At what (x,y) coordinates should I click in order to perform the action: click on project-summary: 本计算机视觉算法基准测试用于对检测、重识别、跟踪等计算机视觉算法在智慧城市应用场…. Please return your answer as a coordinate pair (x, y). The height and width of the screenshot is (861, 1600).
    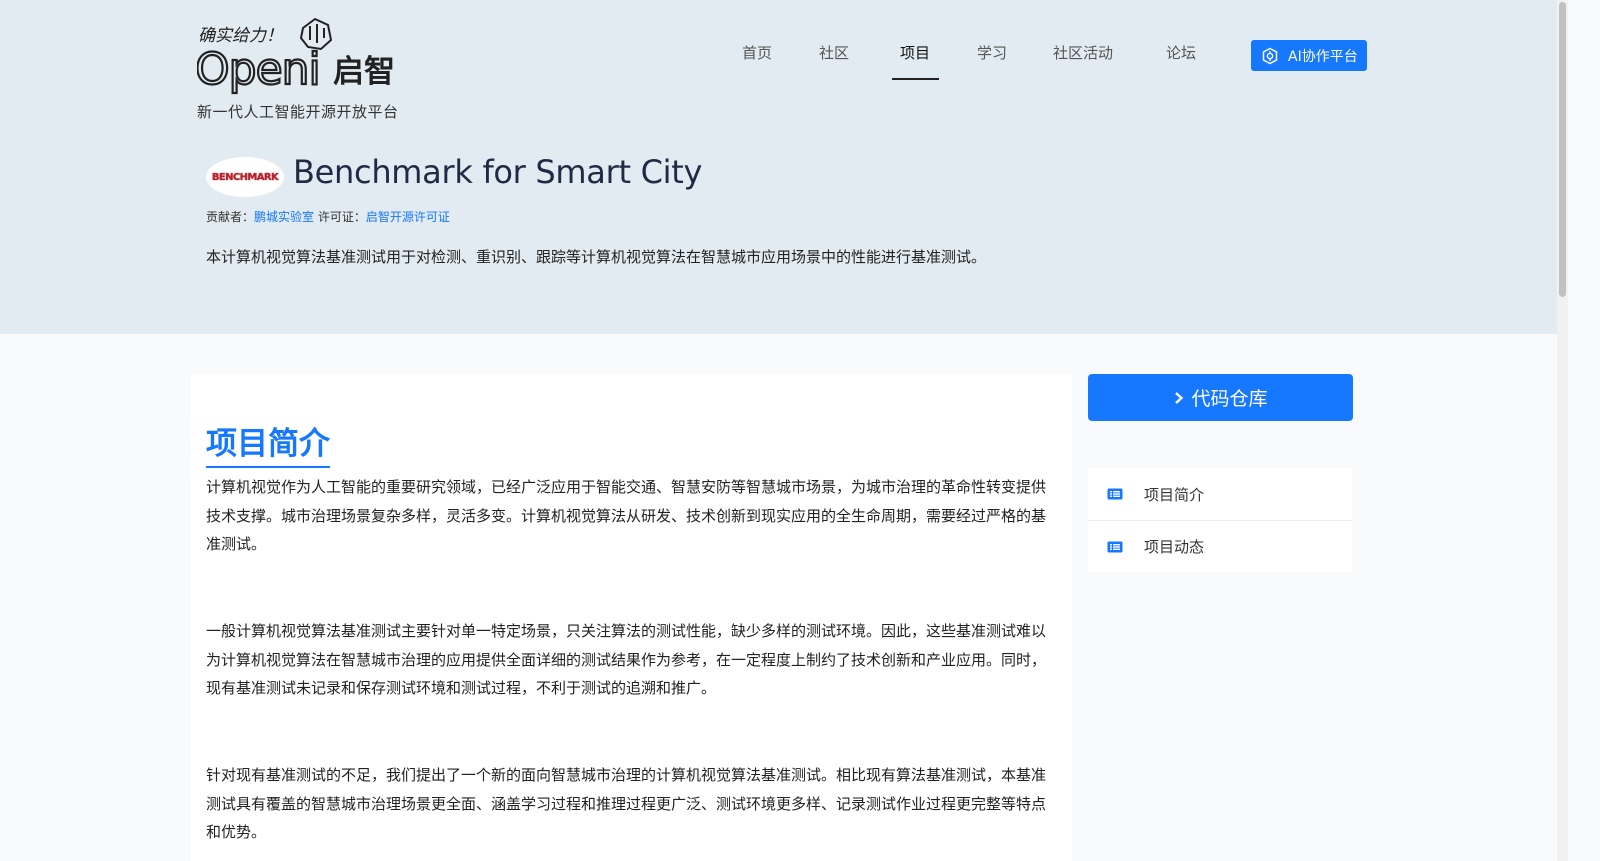
    Looking at the image, I should click on (596, 257).